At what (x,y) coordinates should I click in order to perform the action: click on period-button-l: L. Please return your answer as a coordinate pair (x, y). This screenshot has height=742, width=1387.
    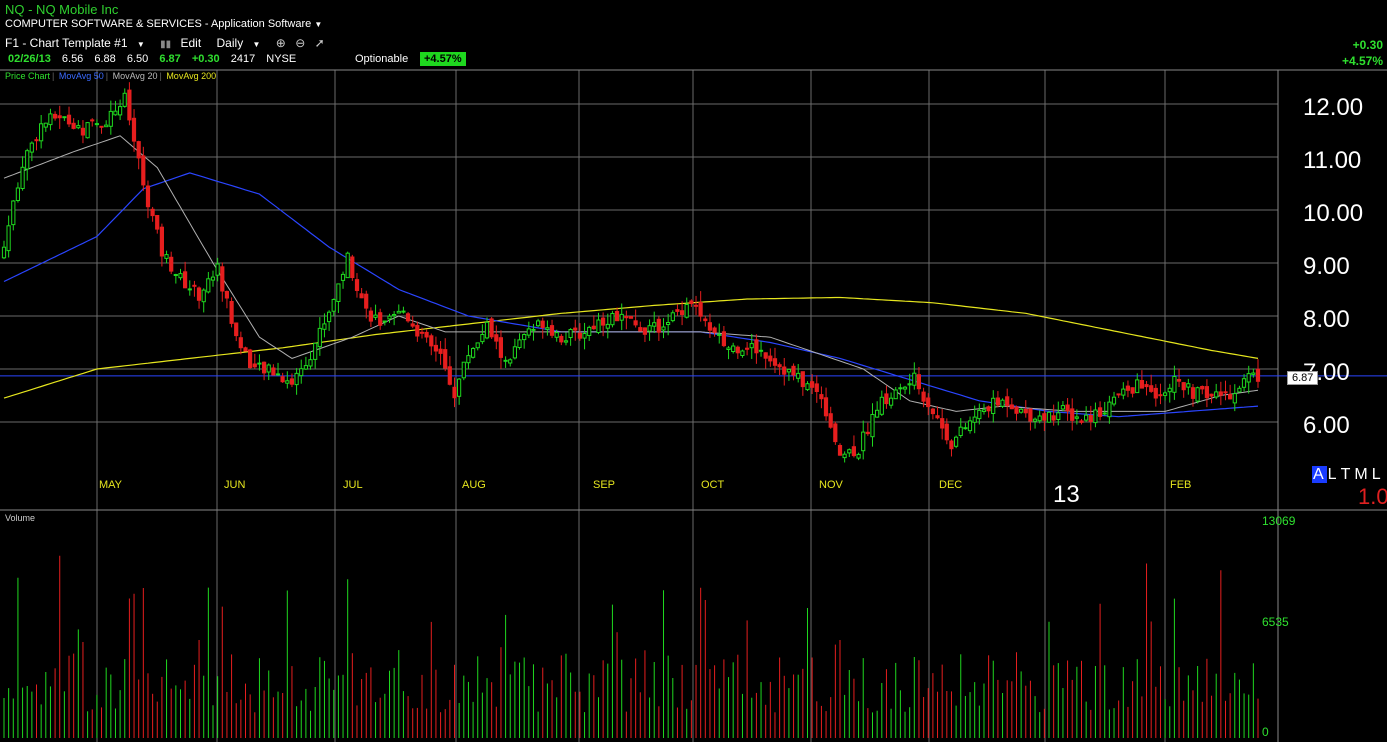
    Looking at the image, I should click on (1333, 474).